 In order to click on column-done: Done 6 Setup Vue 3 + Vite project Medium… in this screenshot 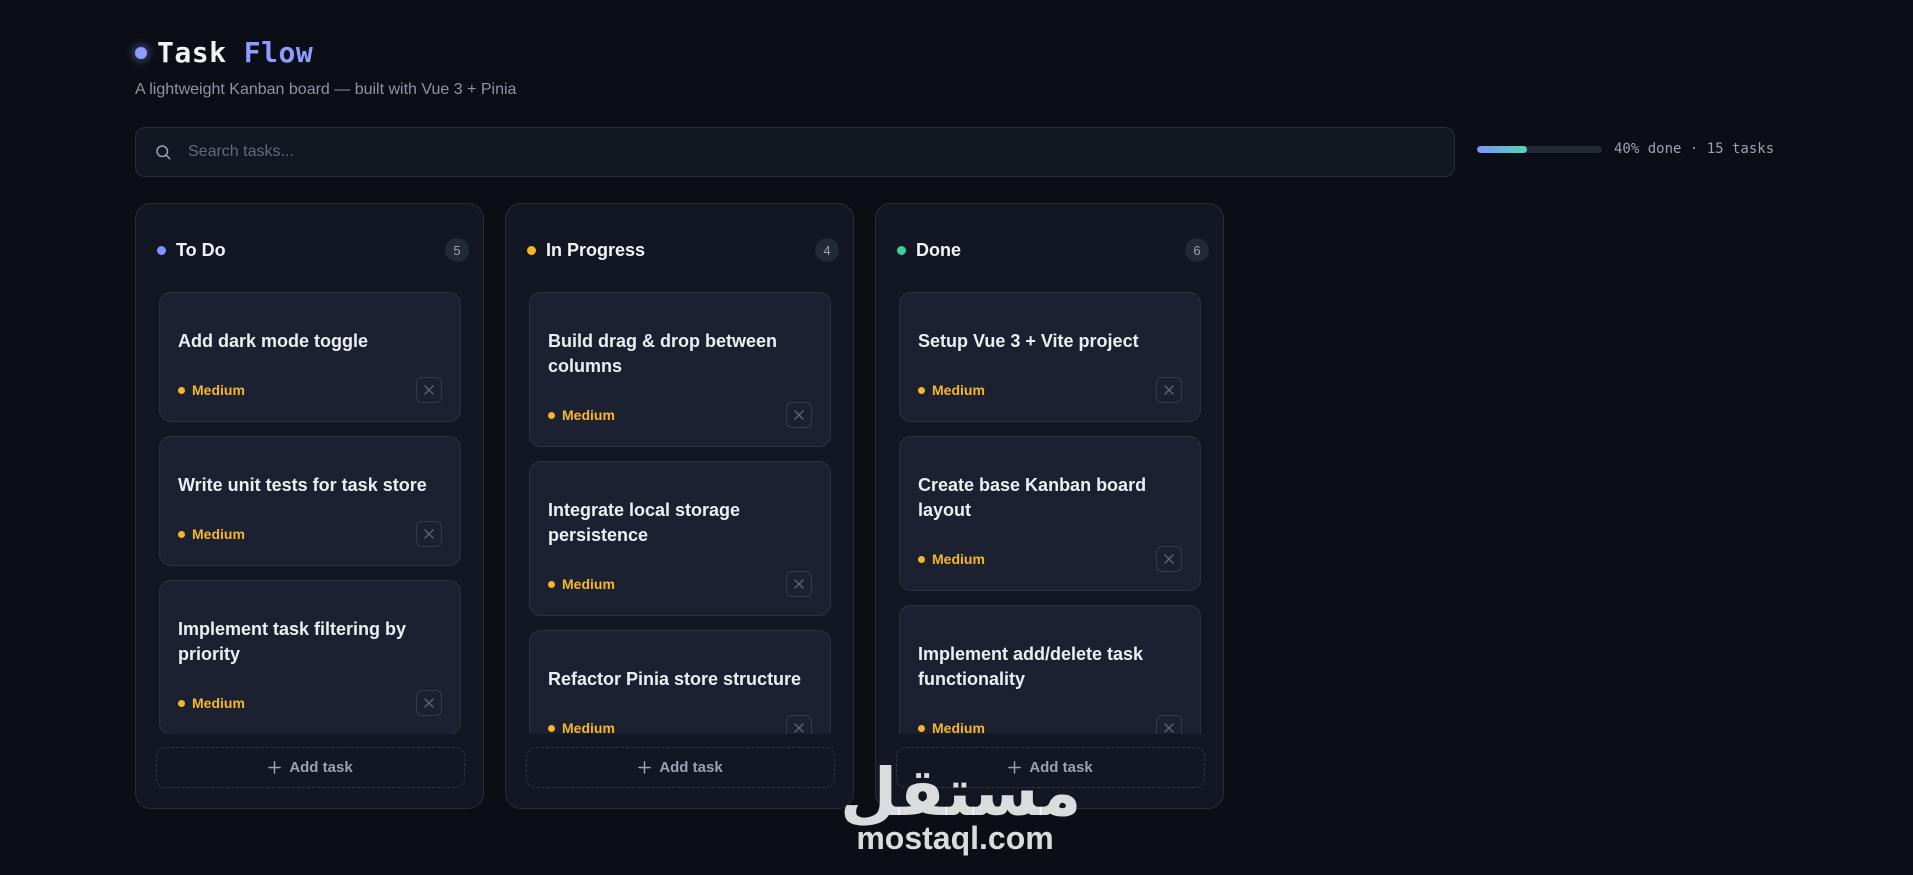, I will do `click(1049, 506)`.